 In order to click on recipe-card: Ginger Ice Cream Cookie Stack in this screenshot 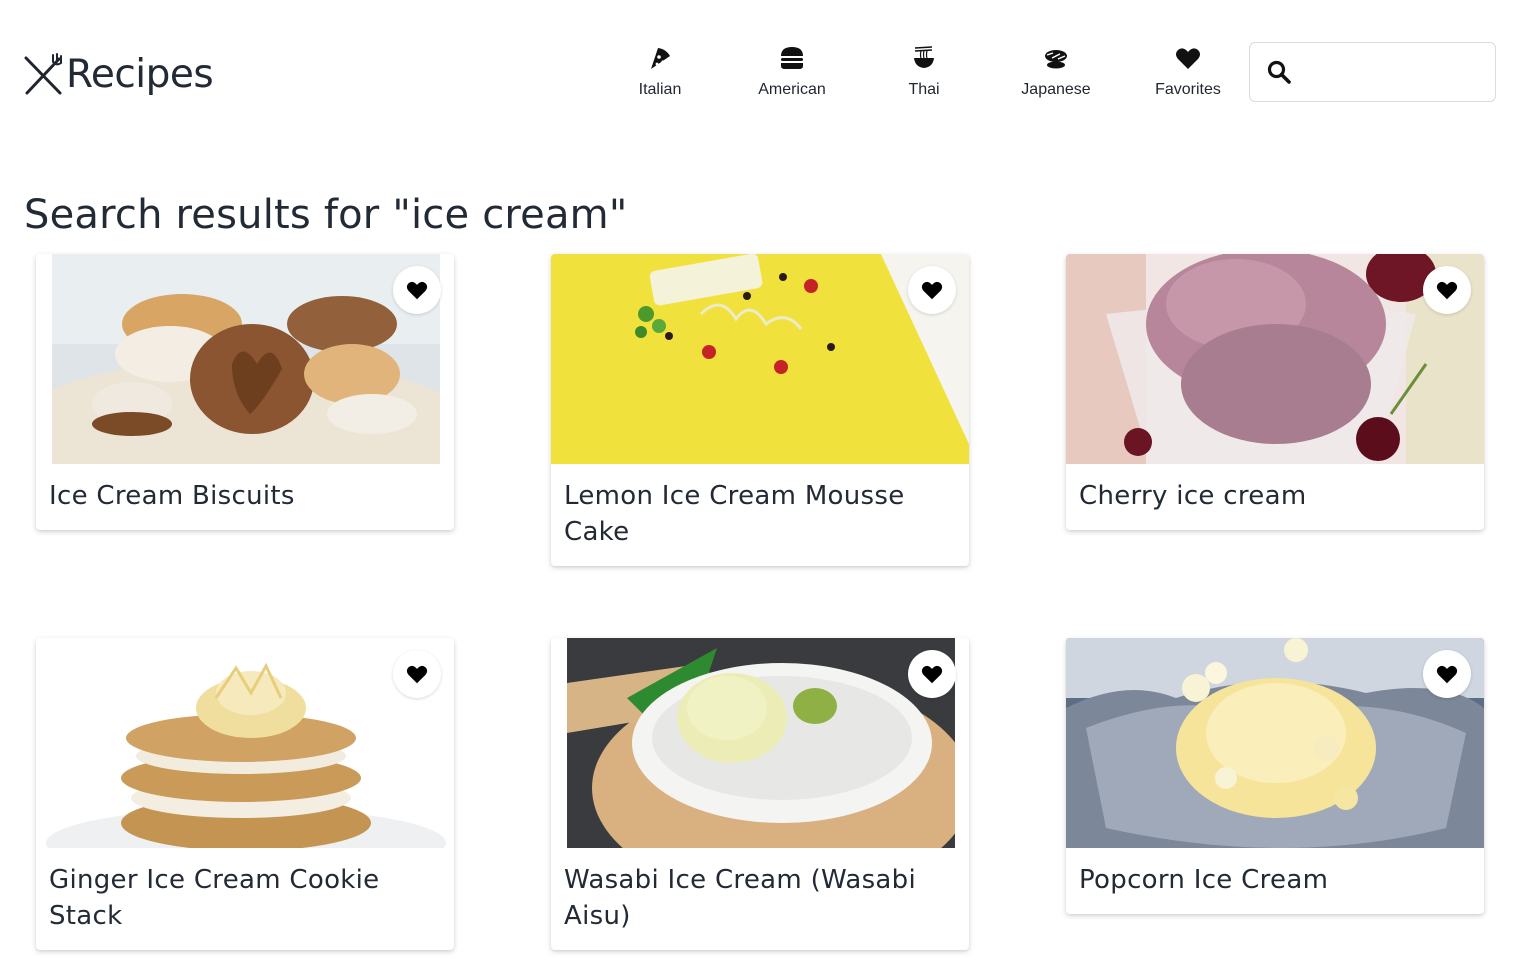, I will do `click(245, 794)`.